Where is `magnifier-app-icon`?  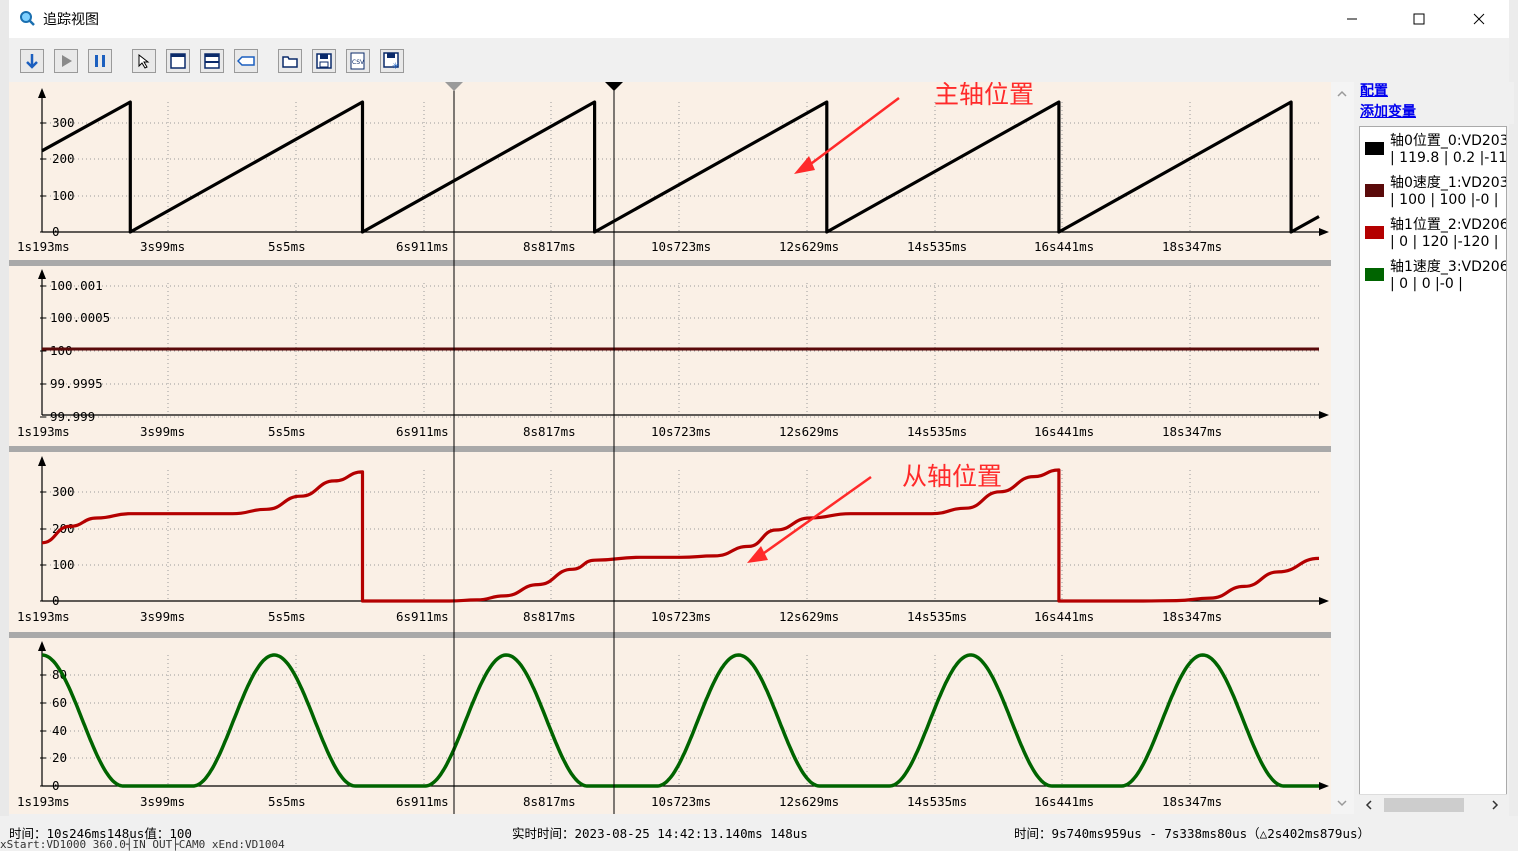 magnifier-app-icon is located at coordinates (27, 18).